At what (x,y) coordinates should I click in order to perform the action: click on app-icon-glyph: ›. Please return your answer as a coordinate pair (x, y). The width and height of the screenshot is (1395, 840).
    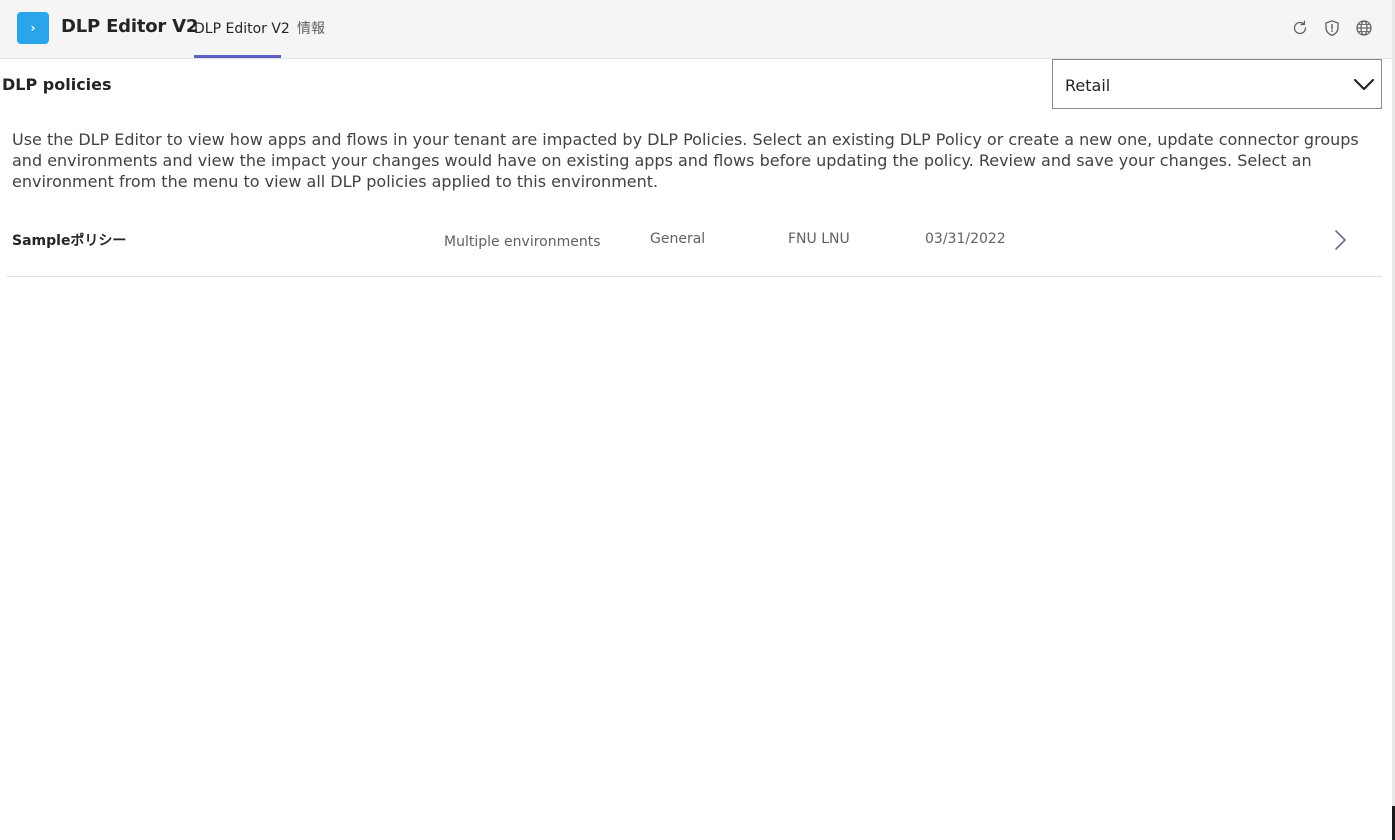
    Looking at the image, I should click on (33, 28).